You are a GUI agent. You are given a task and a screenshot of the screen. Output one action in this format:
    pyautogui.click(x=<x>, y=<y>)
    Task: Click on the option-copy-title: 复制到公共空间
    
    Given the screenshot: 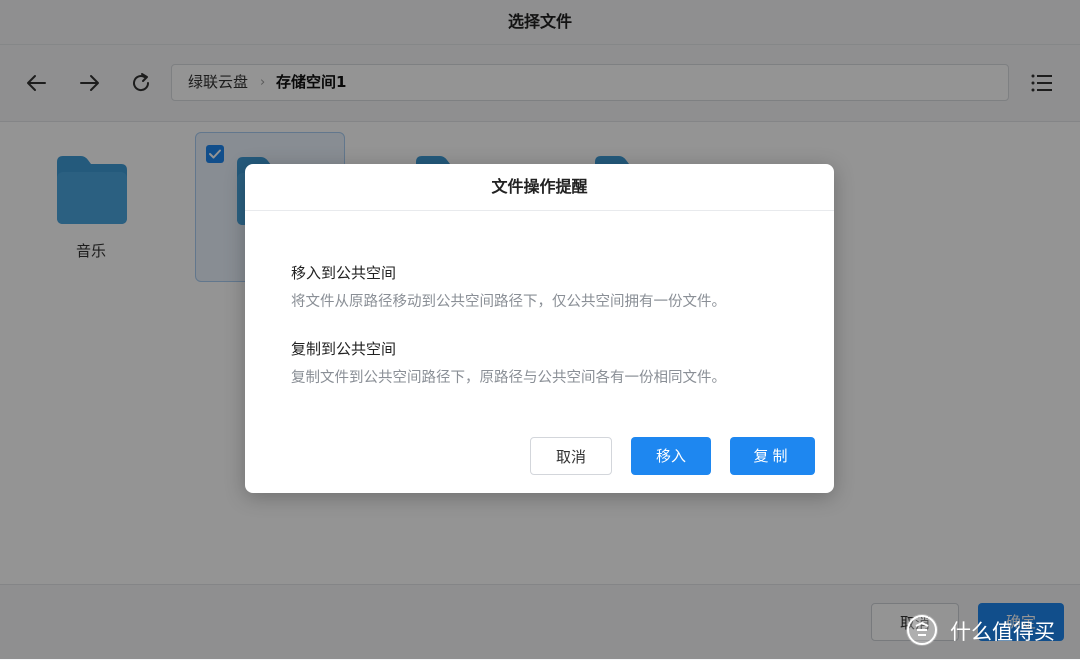 What is the action you would take?
    pyautogui.click(x=344, y=349)
    